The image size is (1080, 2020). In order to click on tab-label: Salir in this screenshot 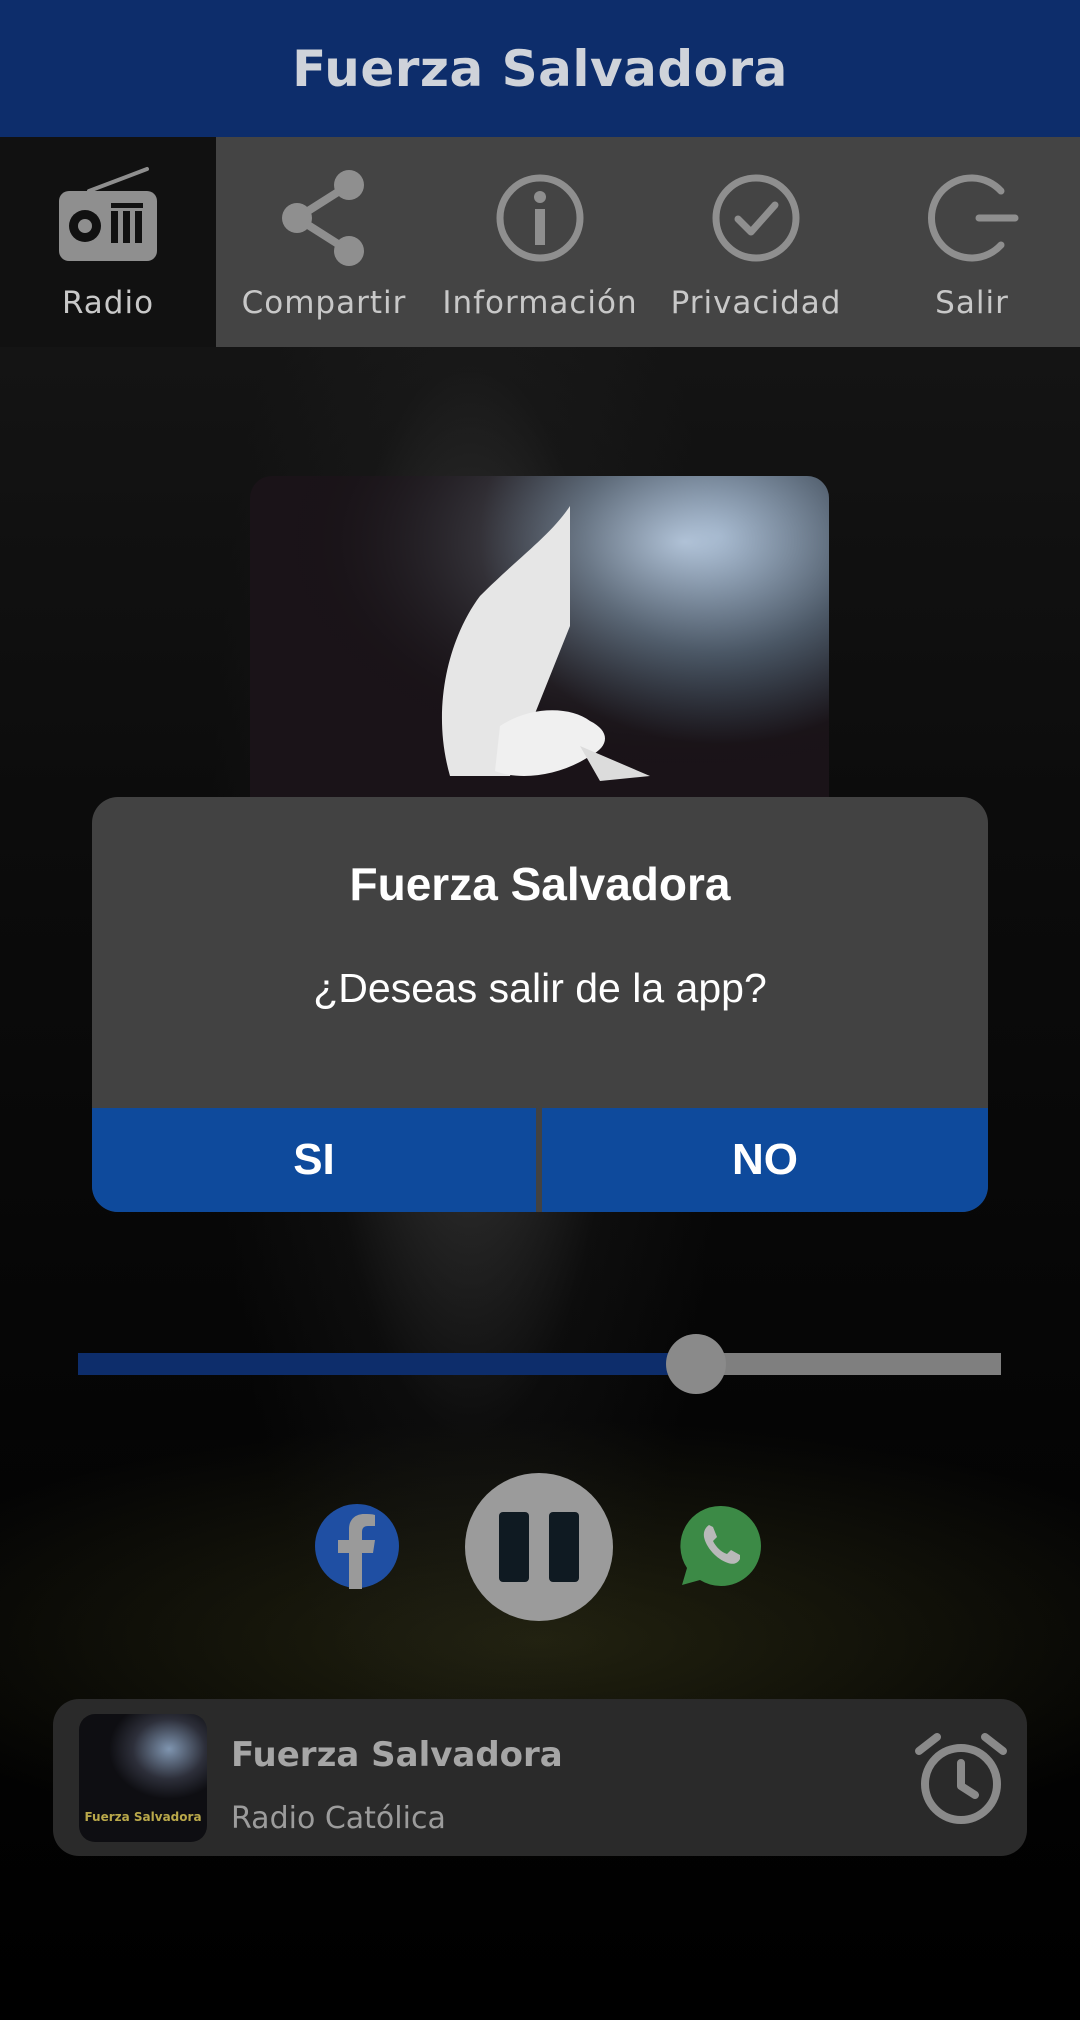, I will do `click(972, 303)`.